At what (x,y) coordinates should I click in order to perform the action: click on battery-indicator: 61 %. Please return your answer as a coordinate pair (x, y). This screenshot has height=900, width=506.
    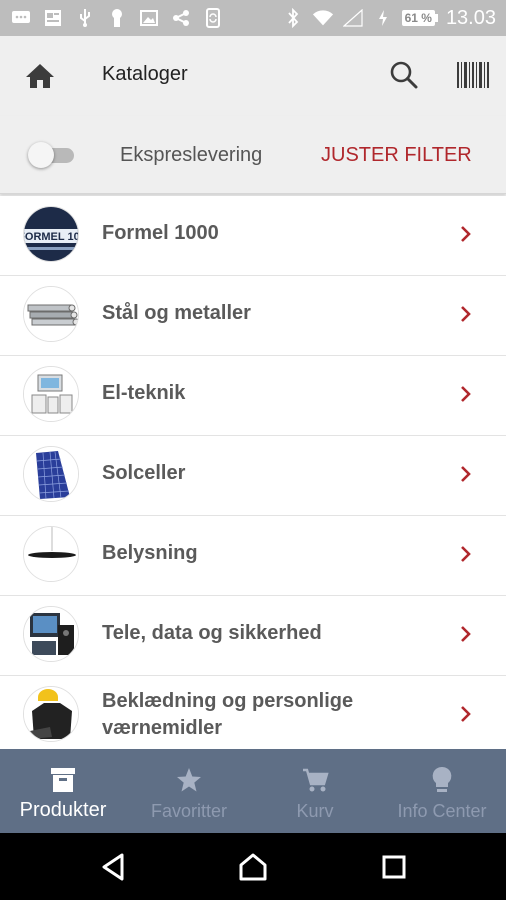
    Looking at the image, I should click on (419, 18).